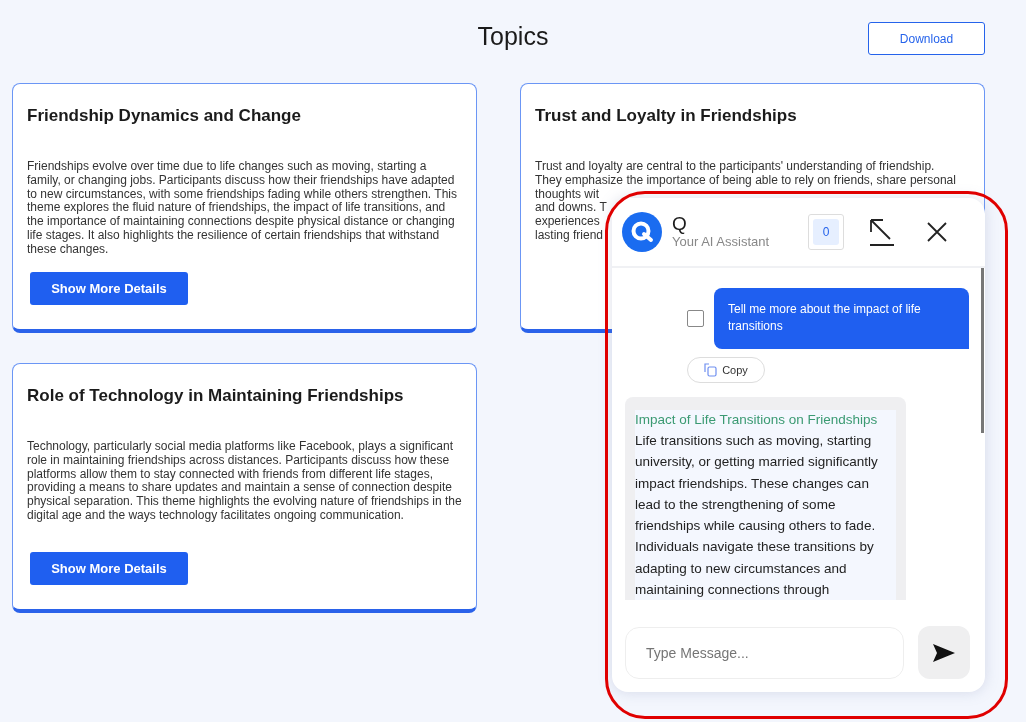  Describe the element at coordinates (666, 116) in the screenshot. I see `card-title: Trust and Loyalty in Friendships` at that location.